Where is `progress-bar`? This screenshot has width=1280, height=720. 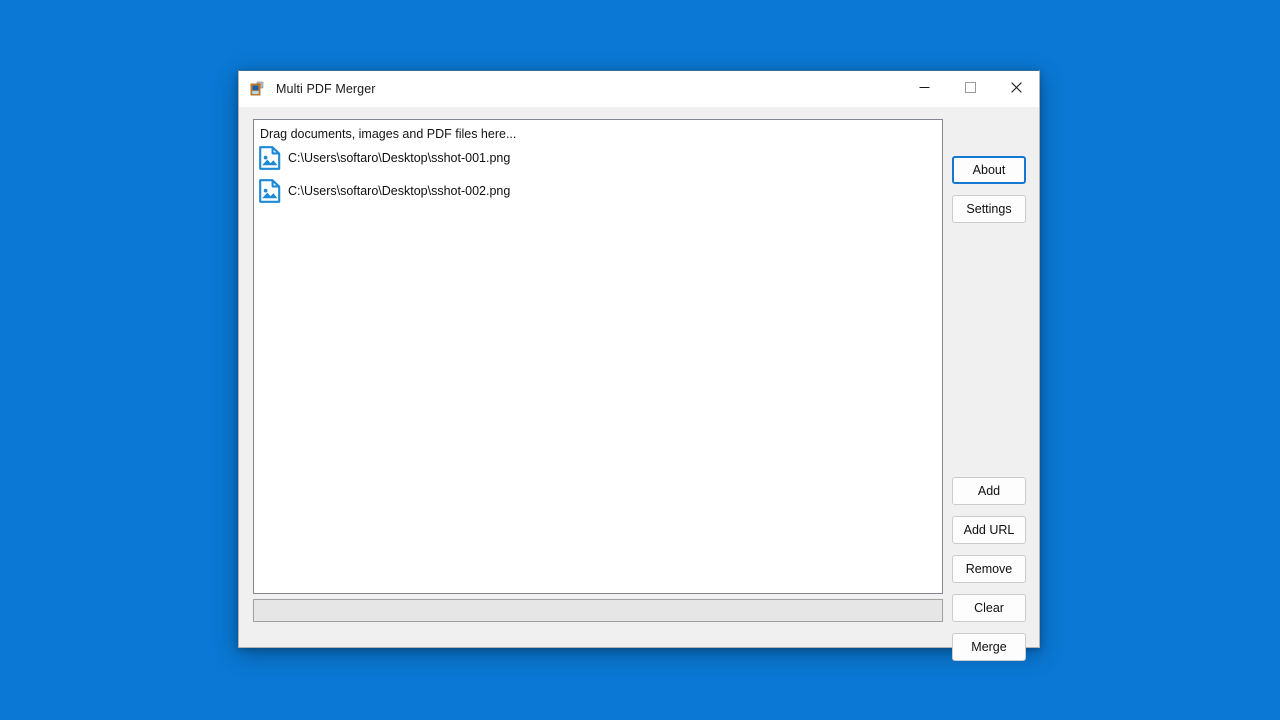
progress-bar is located at coordinates (598, 610).